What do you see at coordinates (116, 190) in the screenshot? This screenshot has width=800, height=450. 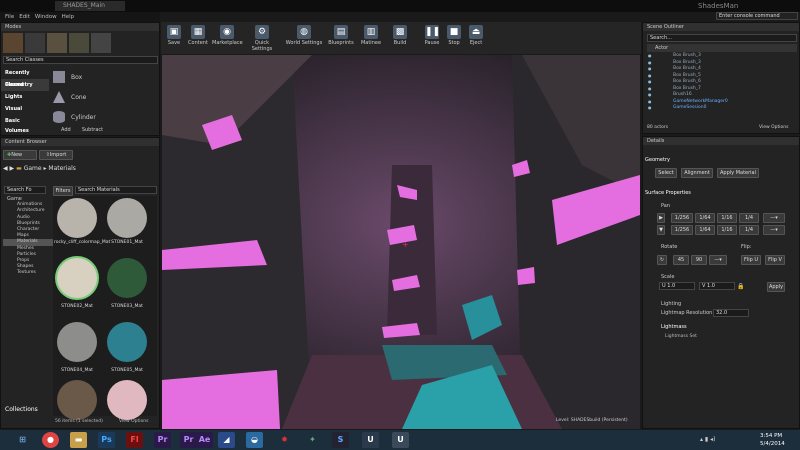 I see `asset-search-input: Search Materials` at bounding box center [116, 190].